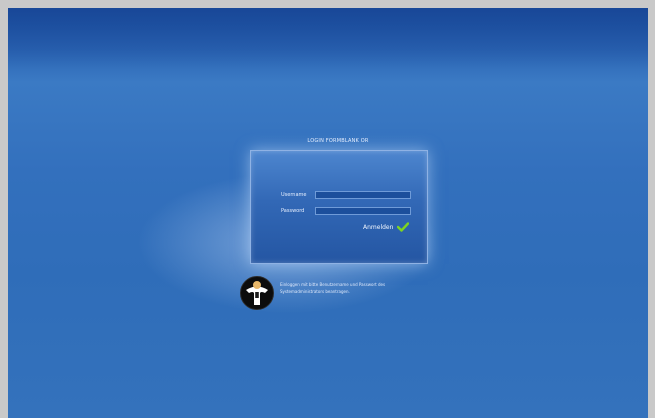 The width and height of the screenshot is (655, 418). I want to click on password-row: Password, so click(351, 211).